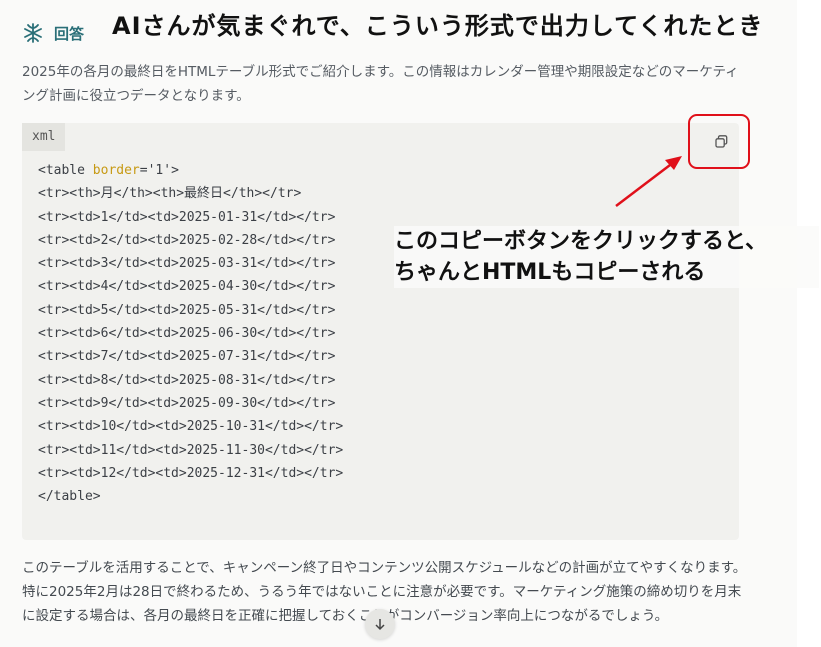 This screenshot has height=647, width=821. I want to click on annotation-title: AIさんが気まぐれで、こういう形式で出力してくれたとき, so click(438, 26).